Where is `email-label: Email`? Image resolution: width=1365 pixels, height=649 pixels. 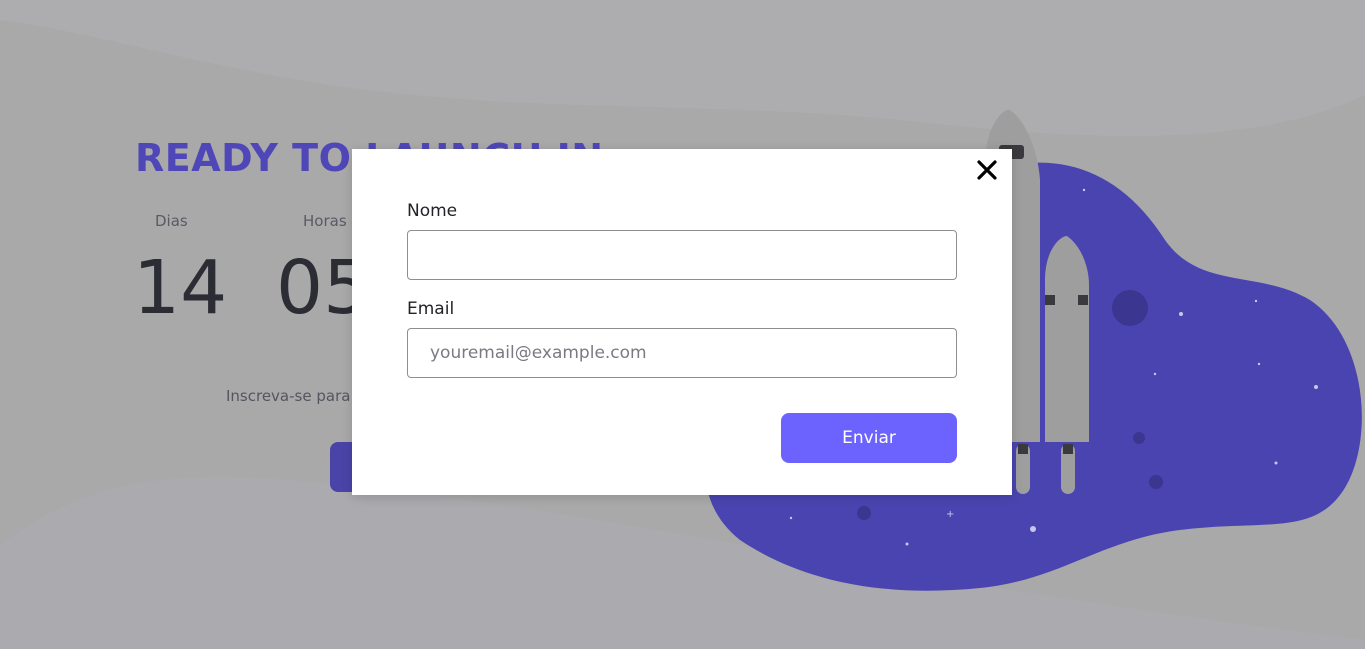 email-label: Email is located at coordinates (431, 309).